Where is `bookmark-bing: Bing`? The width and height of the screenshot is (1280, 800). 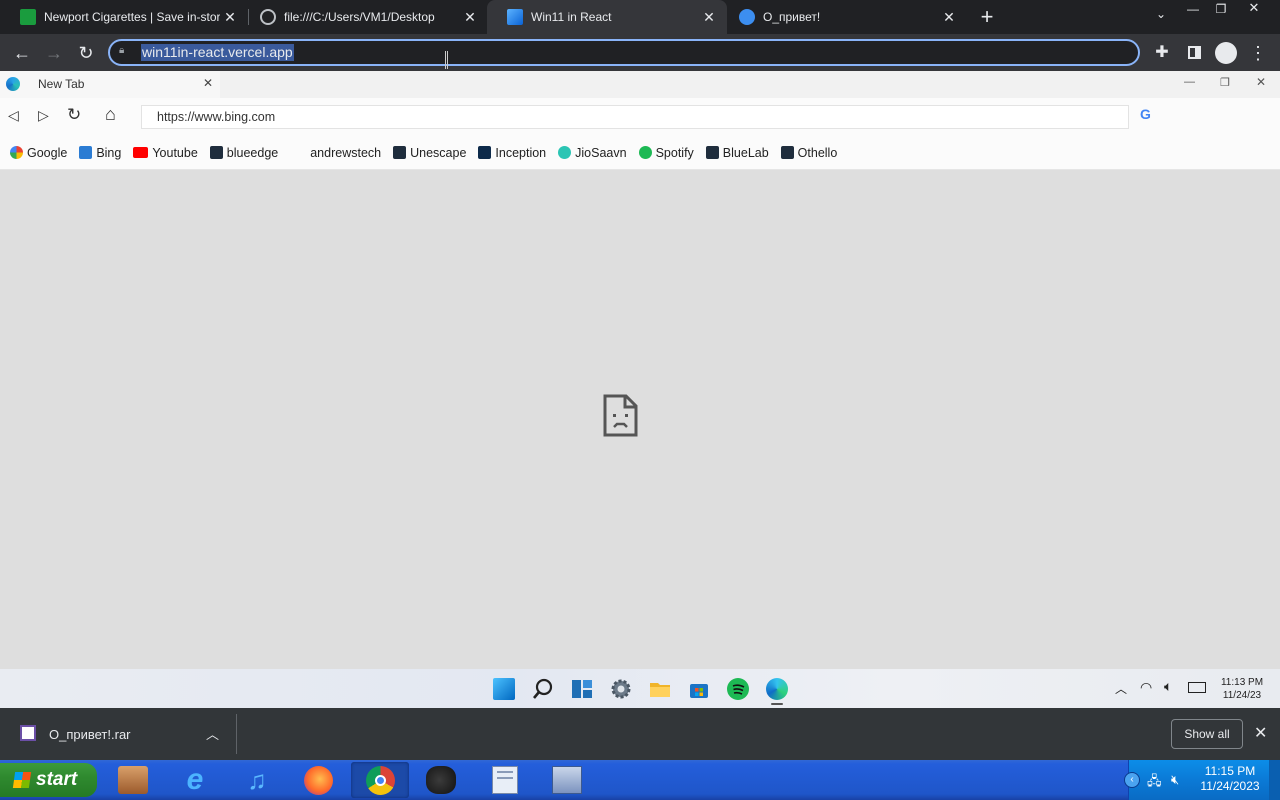
bookmark-bing: Bing is located at coordinates (100, 153).